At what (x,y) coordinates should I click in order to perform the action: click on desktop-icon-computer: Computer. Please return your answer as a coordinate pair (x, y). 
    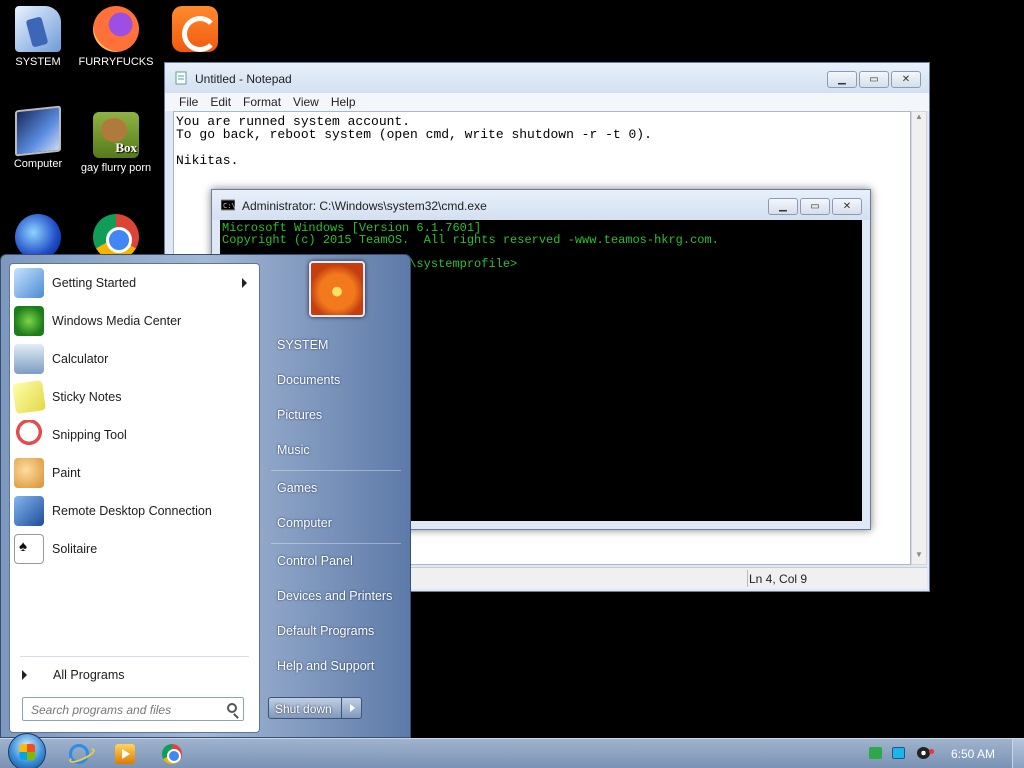
    Looking at the image, I should click on (39, 138).